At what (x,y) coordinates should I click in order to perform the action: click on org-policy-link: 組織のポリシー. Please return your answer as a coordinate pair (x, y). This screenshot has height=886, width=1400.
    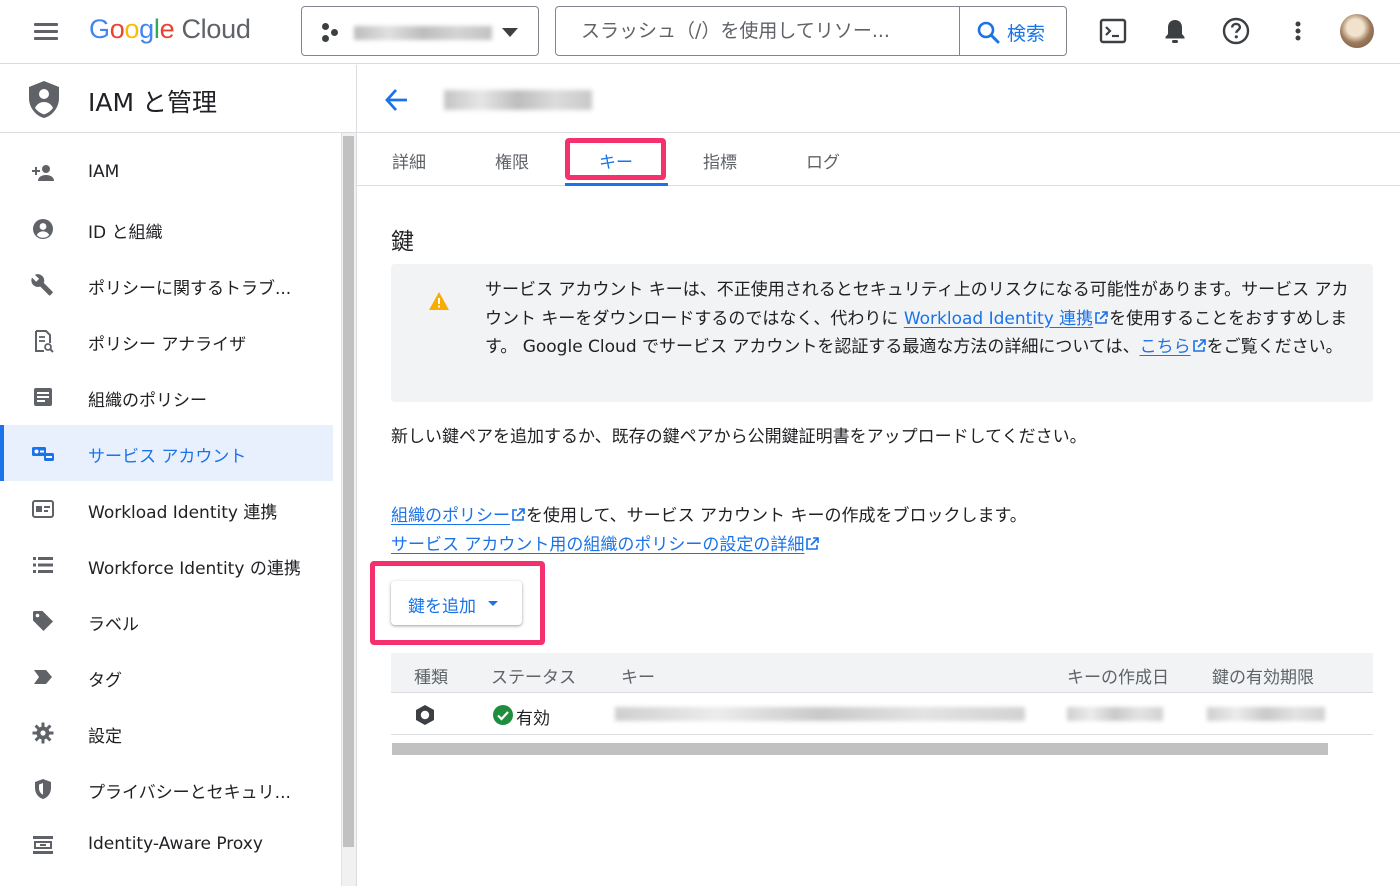
    Looking at the image, I should click on (450, 516).